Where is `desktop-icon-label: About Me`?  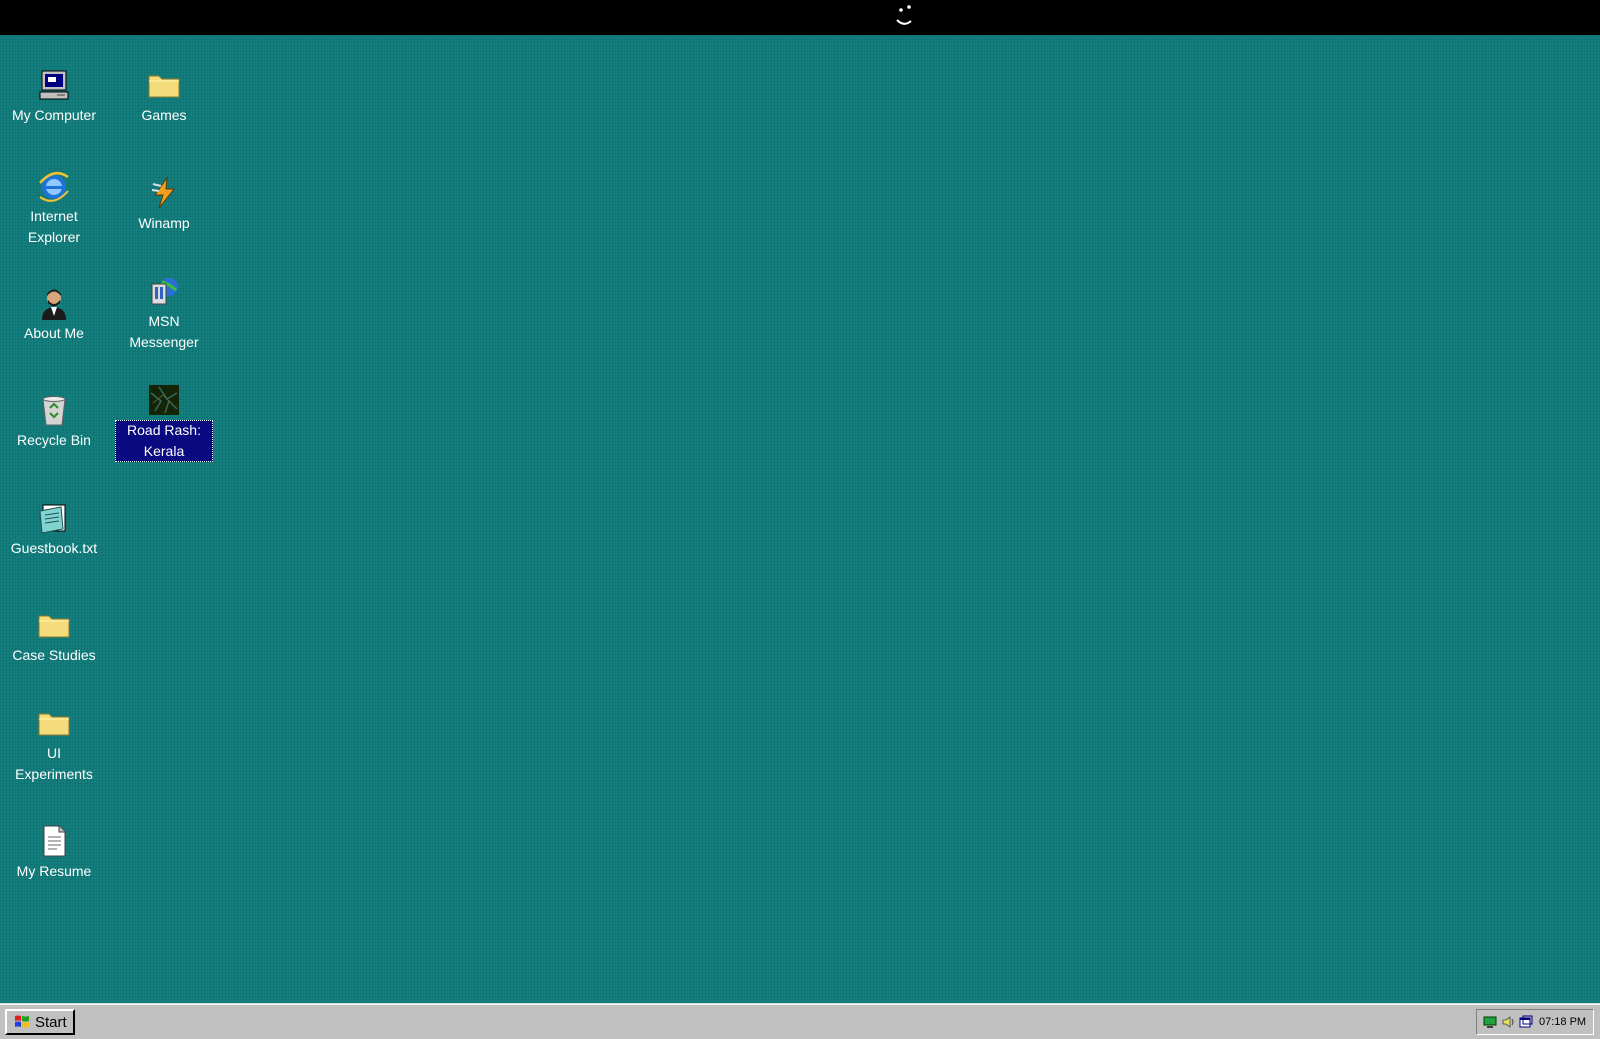 desktop-icon-label: About Me is located at coordinates (54, 333).